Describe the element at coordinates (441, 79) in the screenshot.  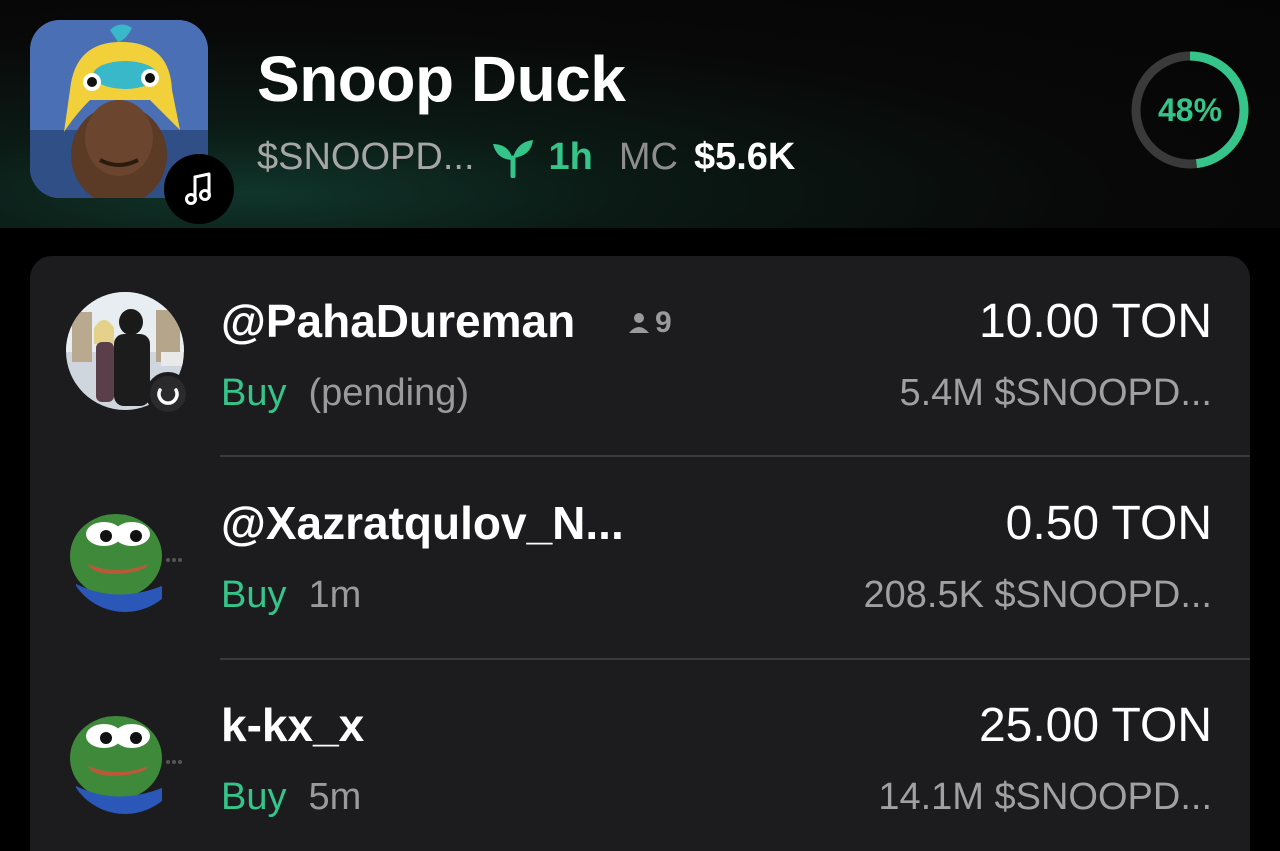
I see `token-name: Snoop Duck` at that location.